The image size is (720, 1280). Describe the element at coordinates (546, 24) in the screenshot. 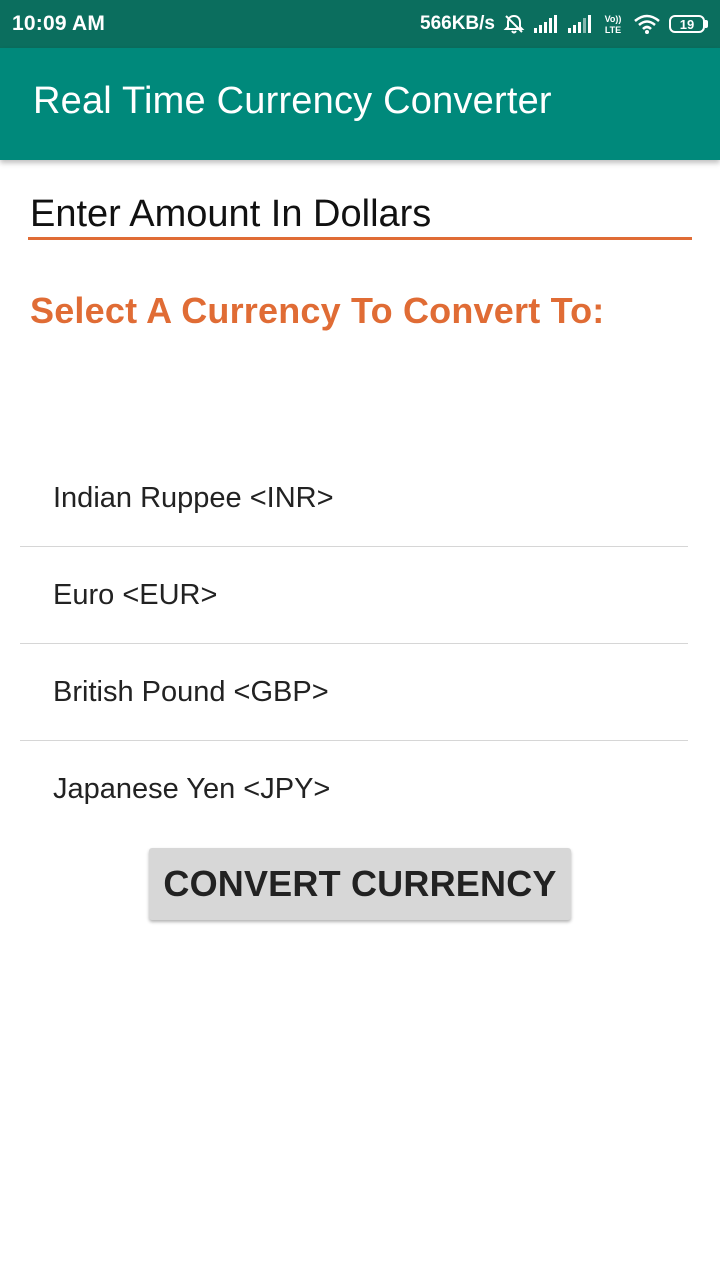

I see `signal-icon` at that location.